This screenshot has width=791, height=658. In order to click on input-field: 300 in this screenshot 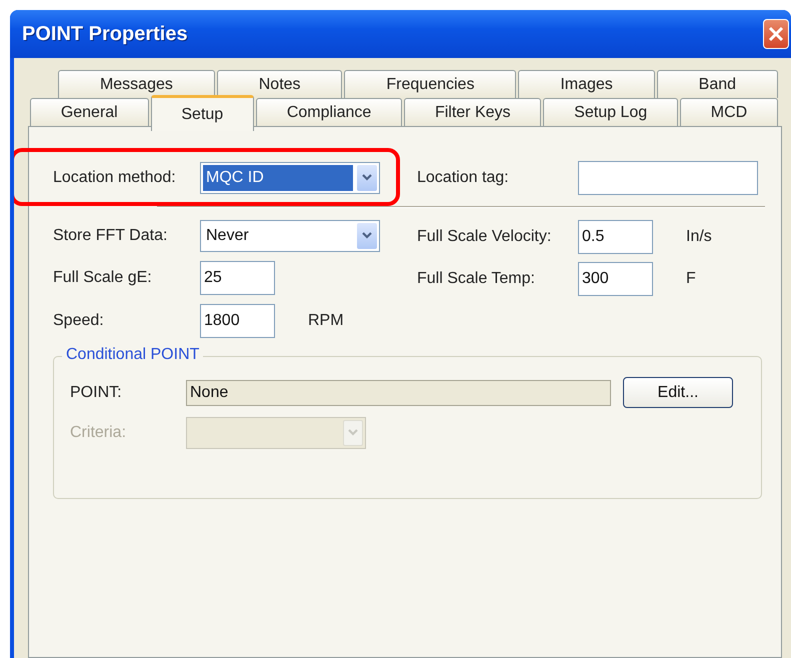, I will do `click(615, 279)`.